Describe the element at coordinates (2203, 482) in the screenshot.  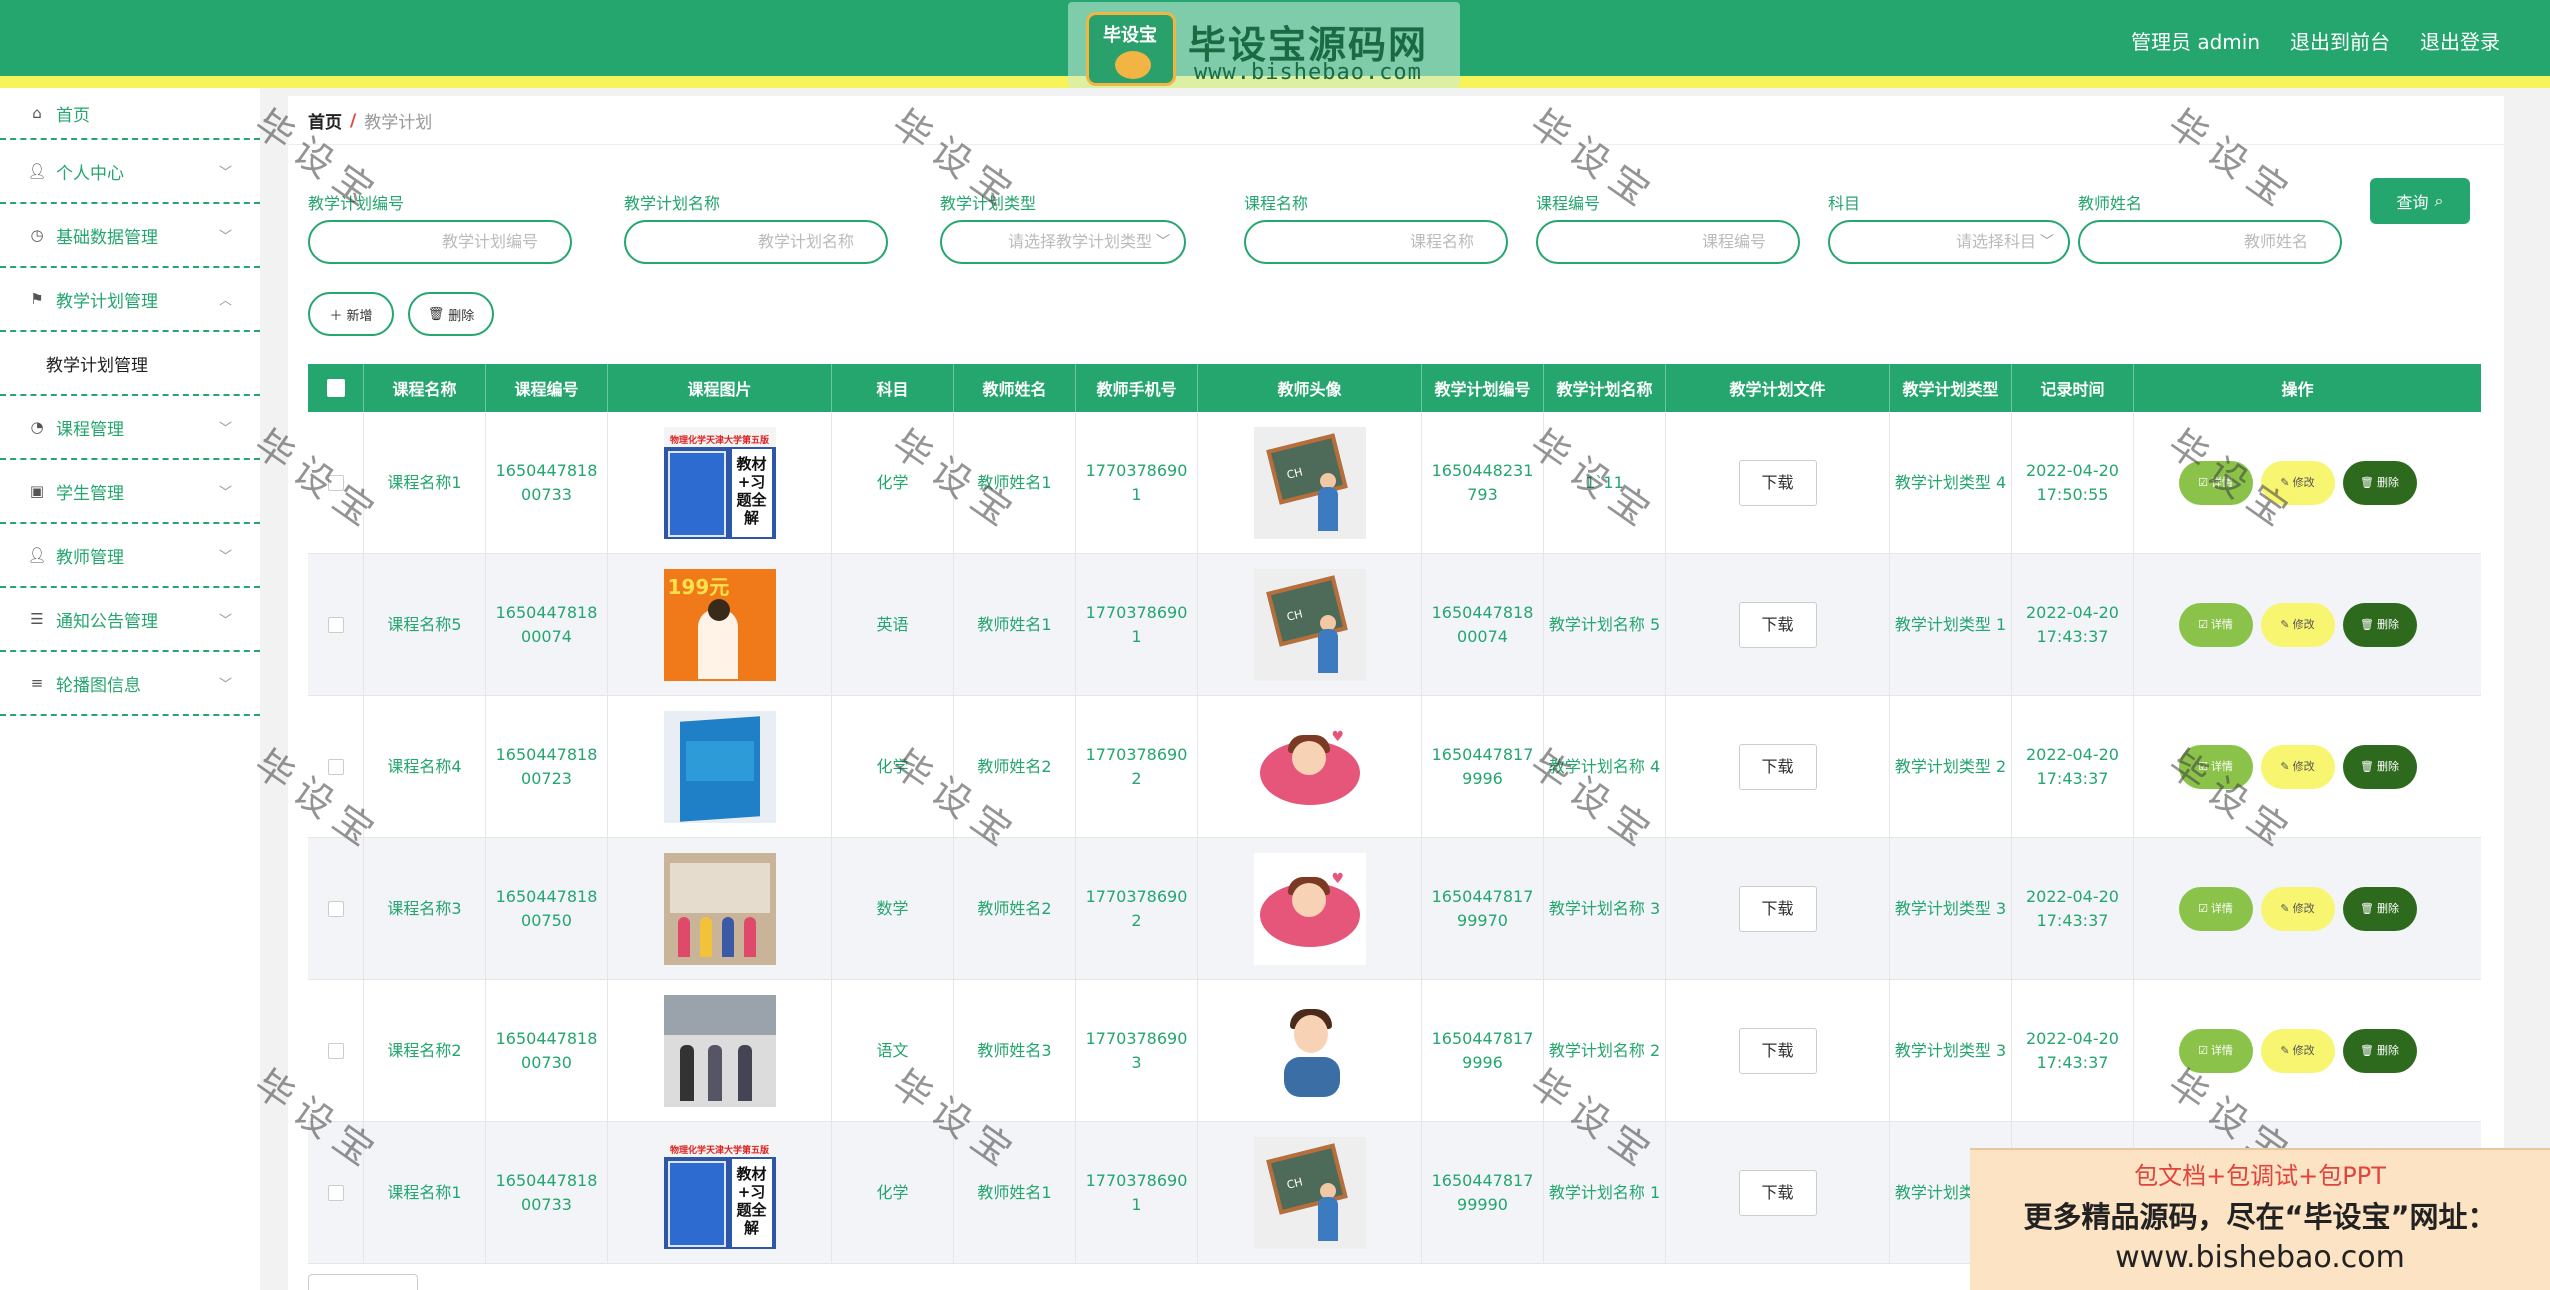
I see `doc-icon: ☑` at that location.